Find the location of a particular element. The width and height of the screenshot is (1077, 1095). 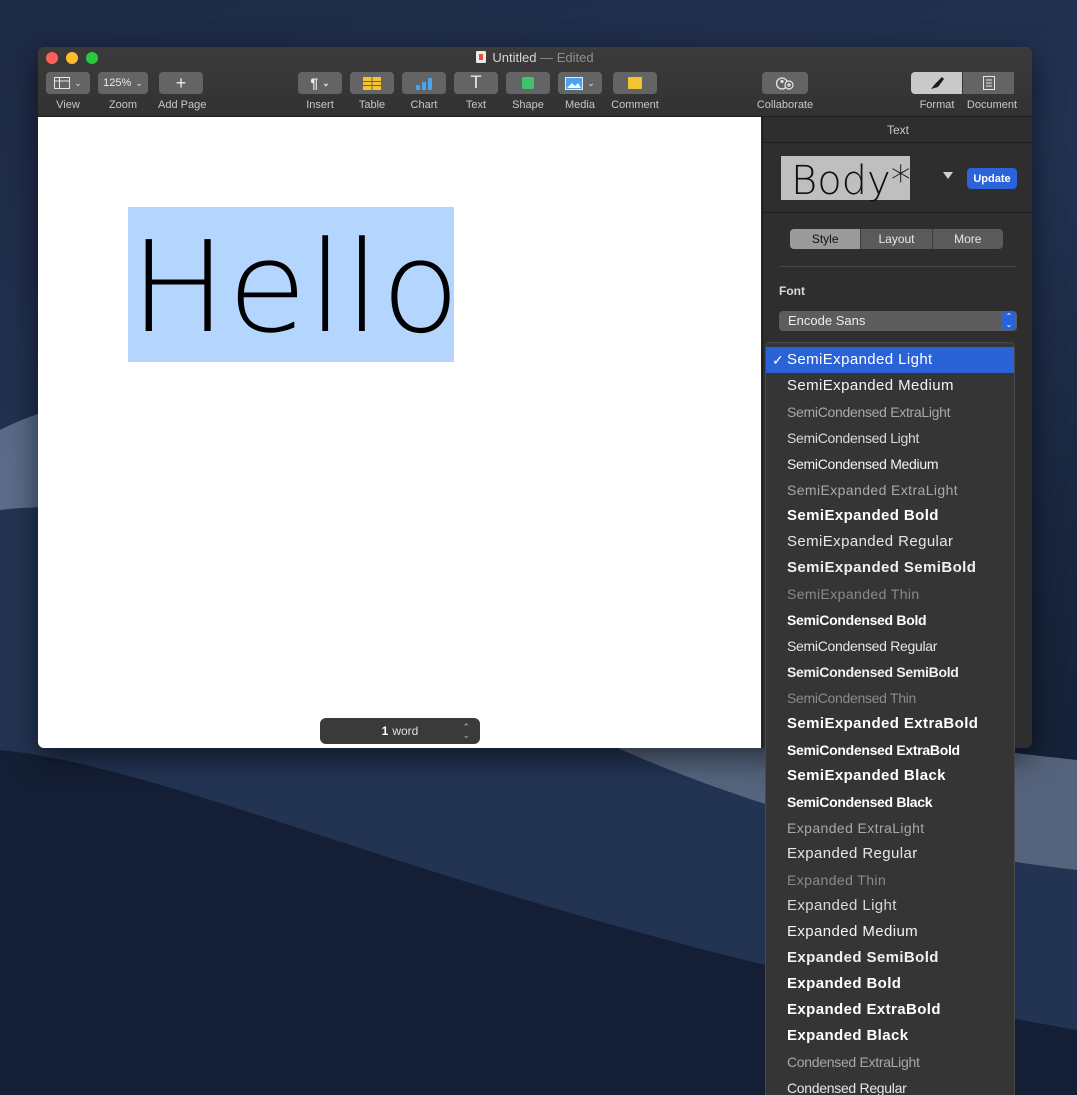

font-menu-item: Expanded Medium is located at coordinates (890, 932).